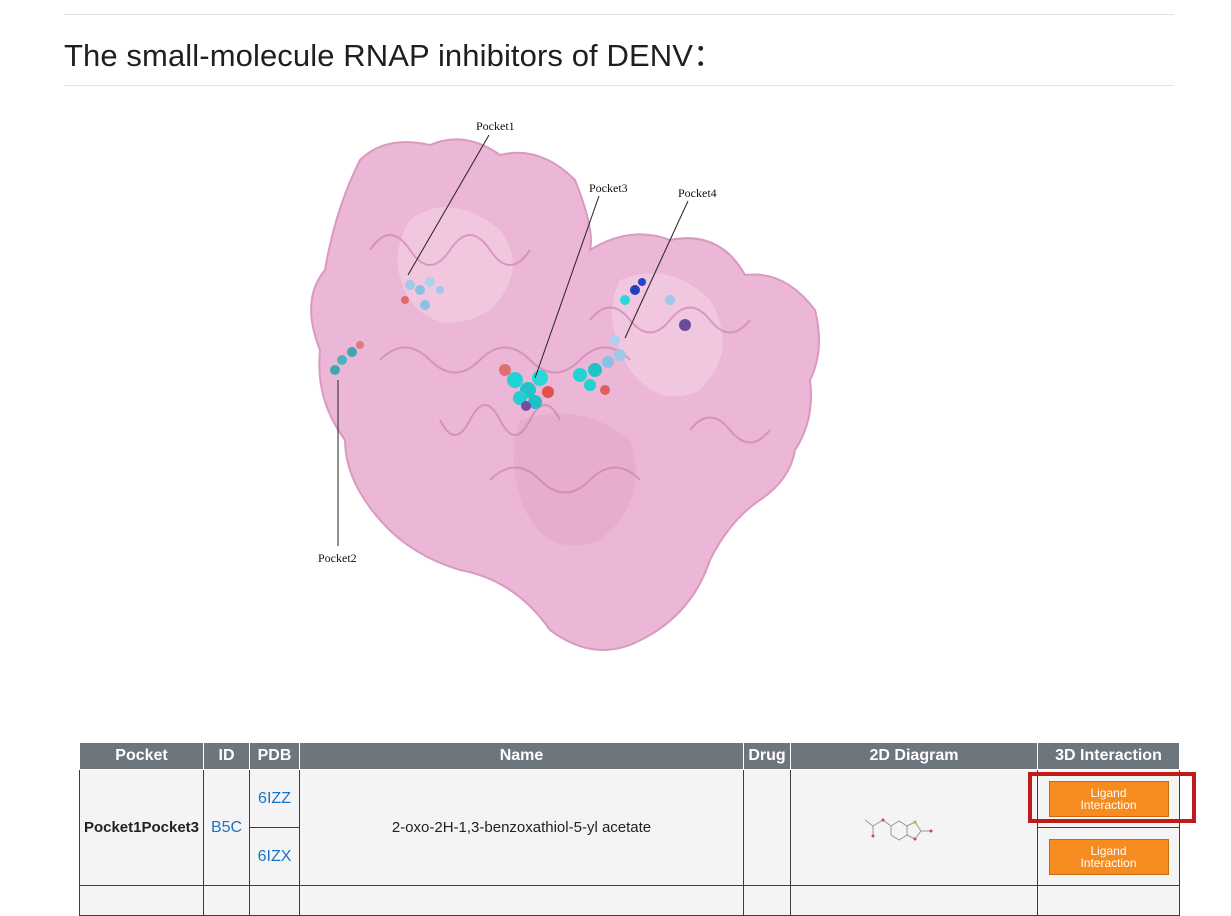 The image size is (1231, 916). I want to click on col-header-2d-diagram: 2D Diagram, so click(914, 756).